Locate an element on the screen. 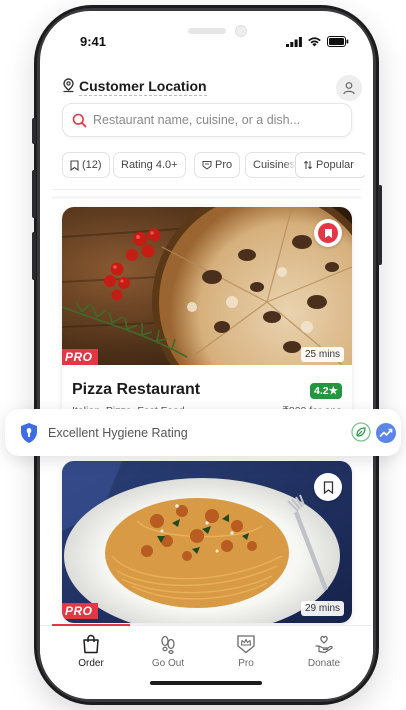  tab-label: Pro is located at coordinates (246, 663).